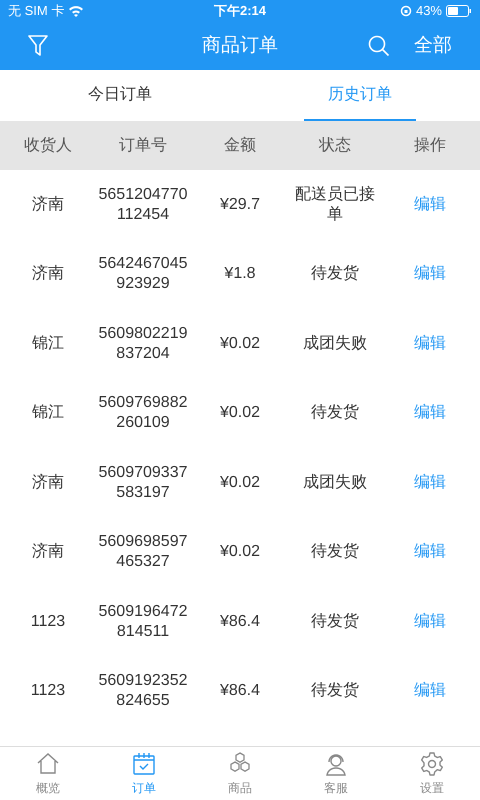 This screenshot has height=800, width=480. I want to click on amount-cell-text: ¥1.8, so click(240, 274).